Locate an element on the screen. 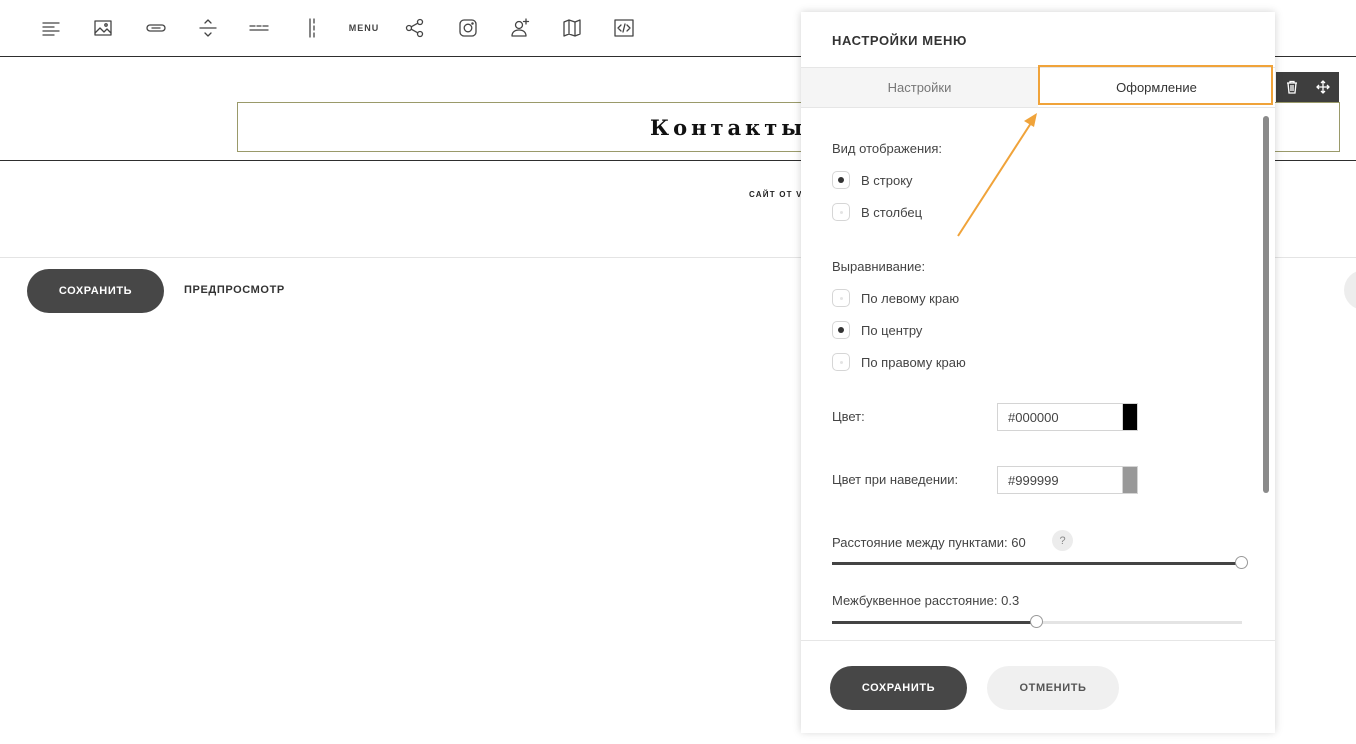 This screenshot has width=1356, height=744. share-icon is located at coordinates (414, 28).